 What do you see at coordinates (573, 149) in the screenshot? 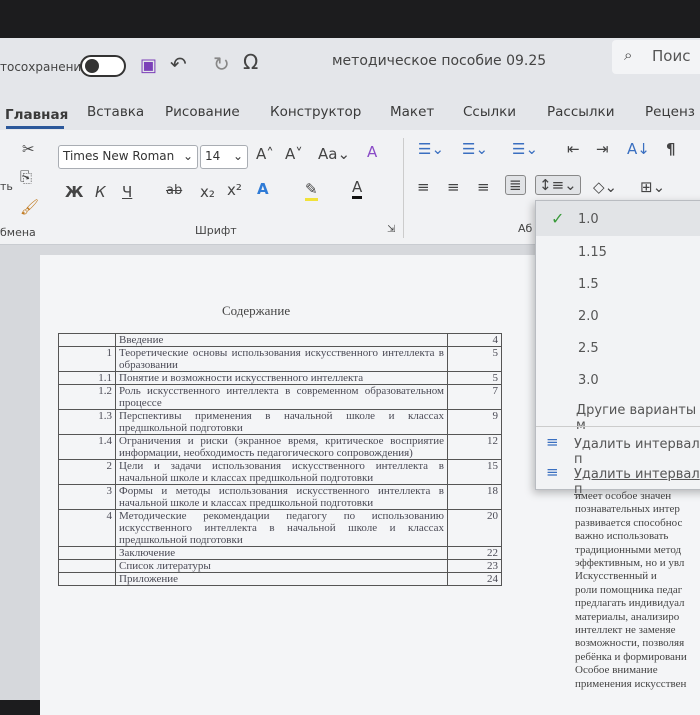
I see `decrease-indent-icon: ⇤` at bounding box center [573, 149].